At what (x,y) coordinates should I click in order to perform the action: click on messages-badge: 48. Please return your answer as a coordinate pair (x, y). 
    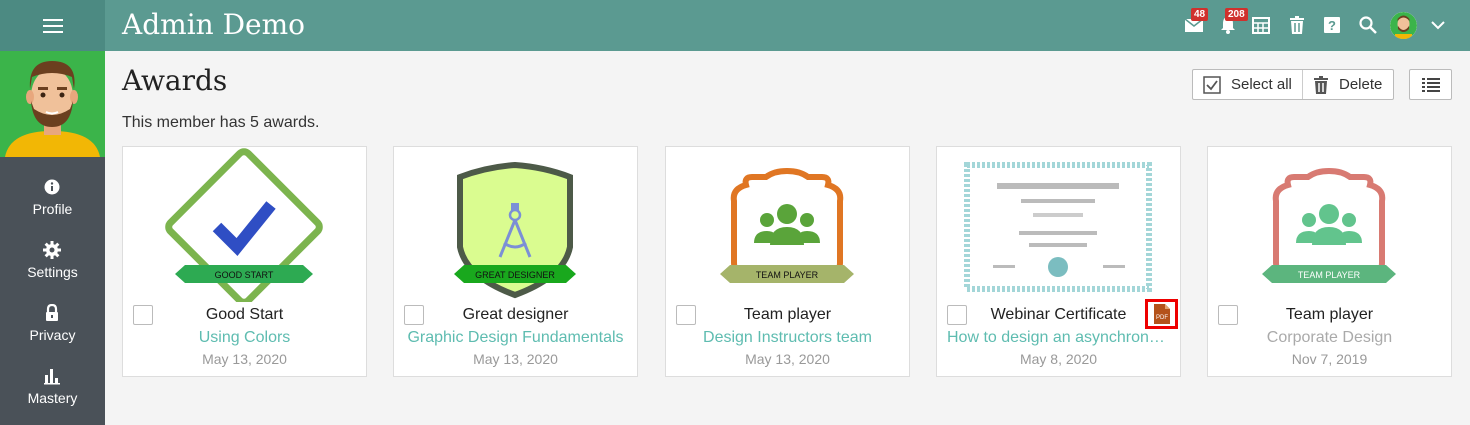
    Looking at the image, I should click on (1200, 14).